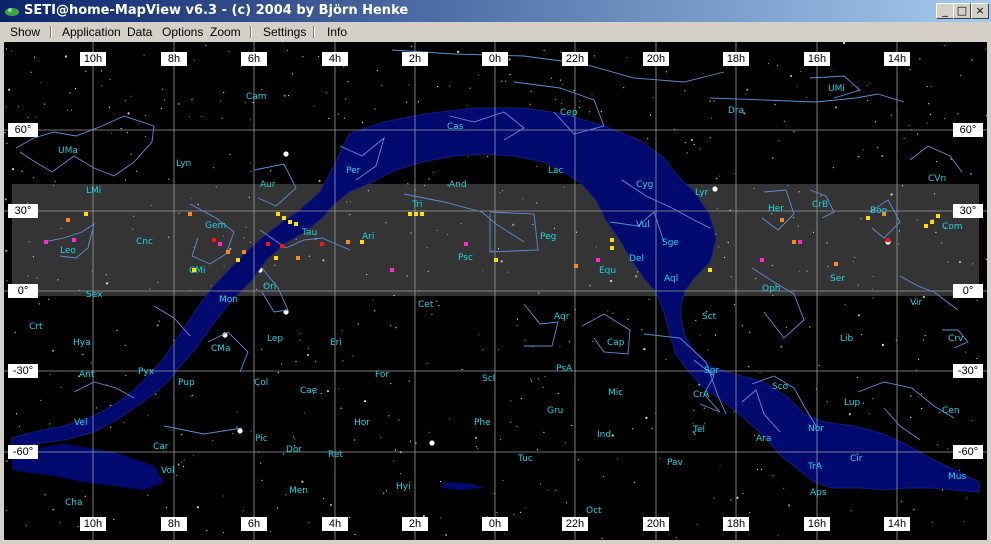 The height and width of the screenshot is (544, 991). I want to click on menu-settings: Settings, so click(284, 32).